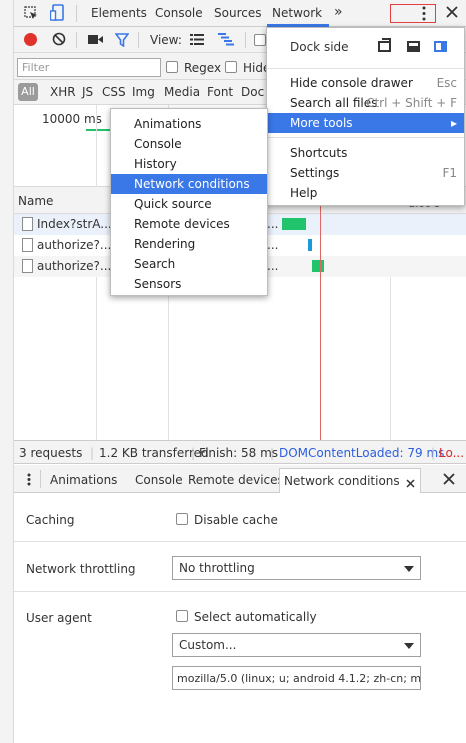  Describe the element at coordinates (338, 12) in the screenshot. I see `more-tabs-button: »` at that location.